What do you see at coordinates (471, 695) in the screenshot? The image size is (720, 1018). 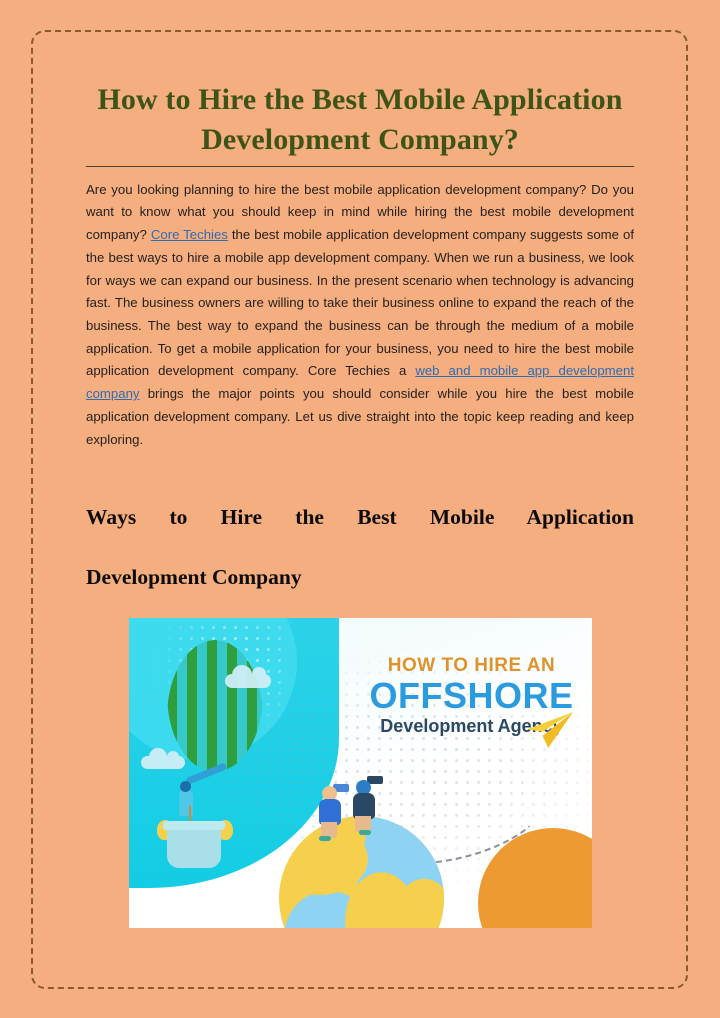 I see `illustration-headline-line-2: OFFSHORE` at bounding box center [471, 695].